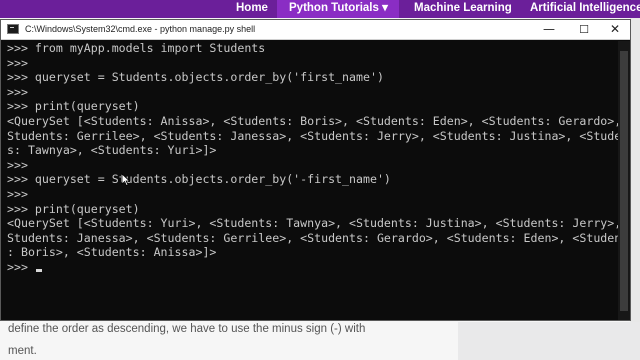  Describe the element at coordinates (549, 341) in the screenshot. I see `video-caption-strip` at that location.